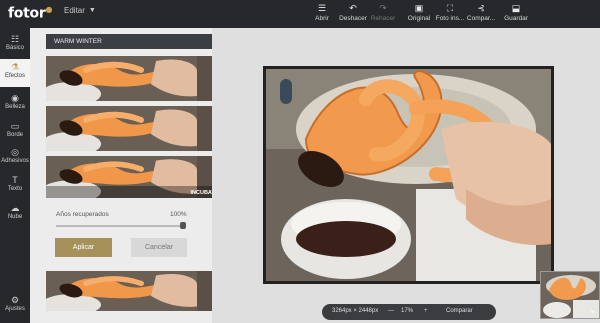 This screenshot has height=323, width=600. Describe the element at coordinates (419, 18) in the screenshot. I see `toolbar-label: Original` at that location.